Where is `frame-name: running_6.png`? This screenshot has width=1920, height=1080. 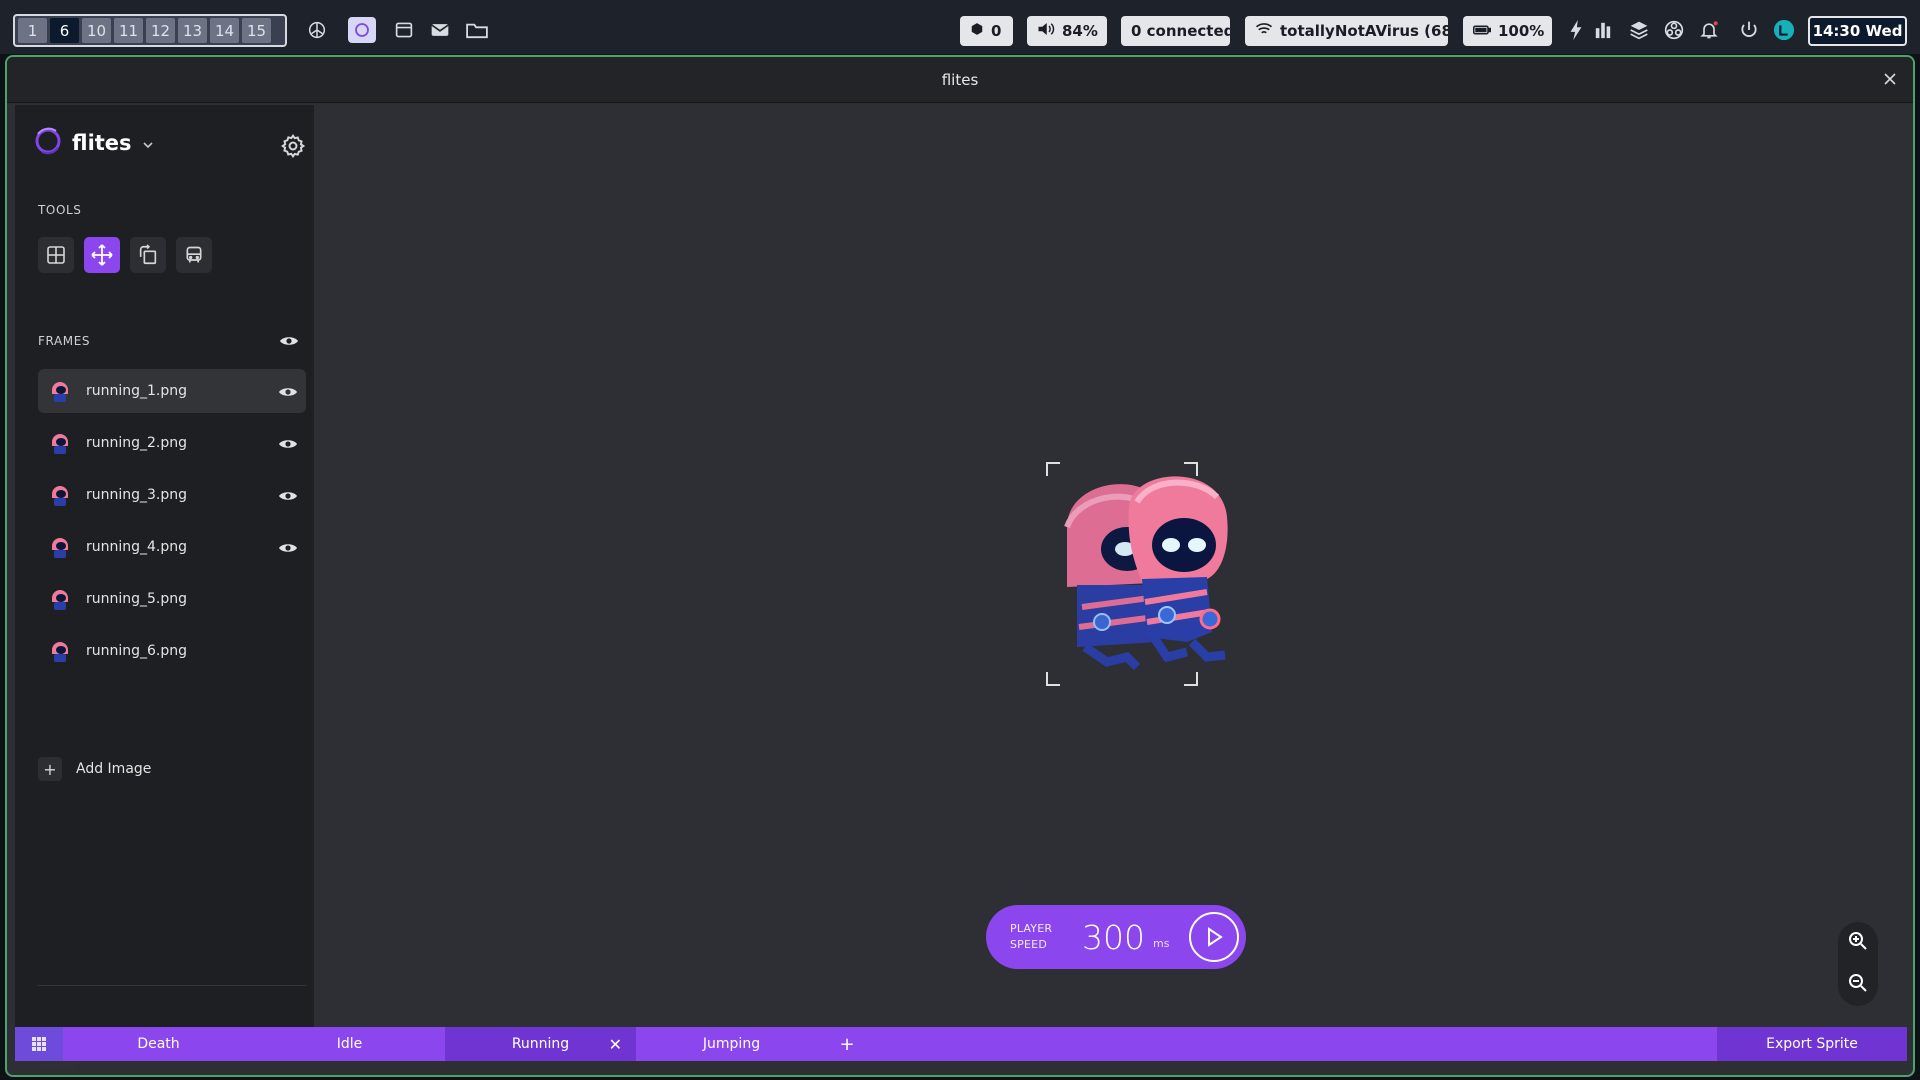
frame-name: running_6.png is located at coordinates (137, 651).